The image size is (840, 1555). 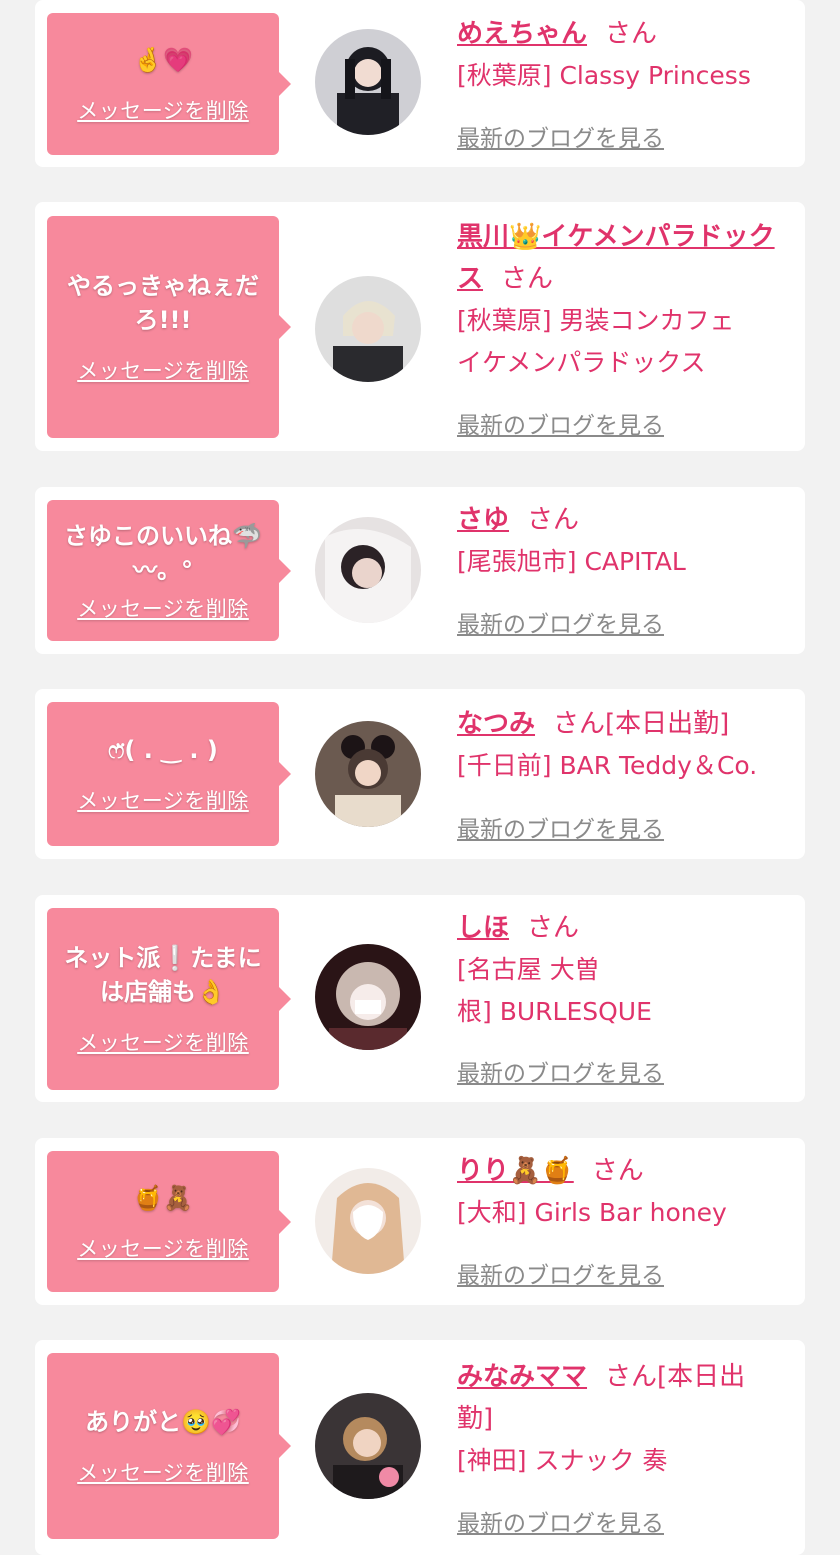 I want to click on shop-line: [秋葉原] 男装コンカフェ, so click(x=596, y=320).